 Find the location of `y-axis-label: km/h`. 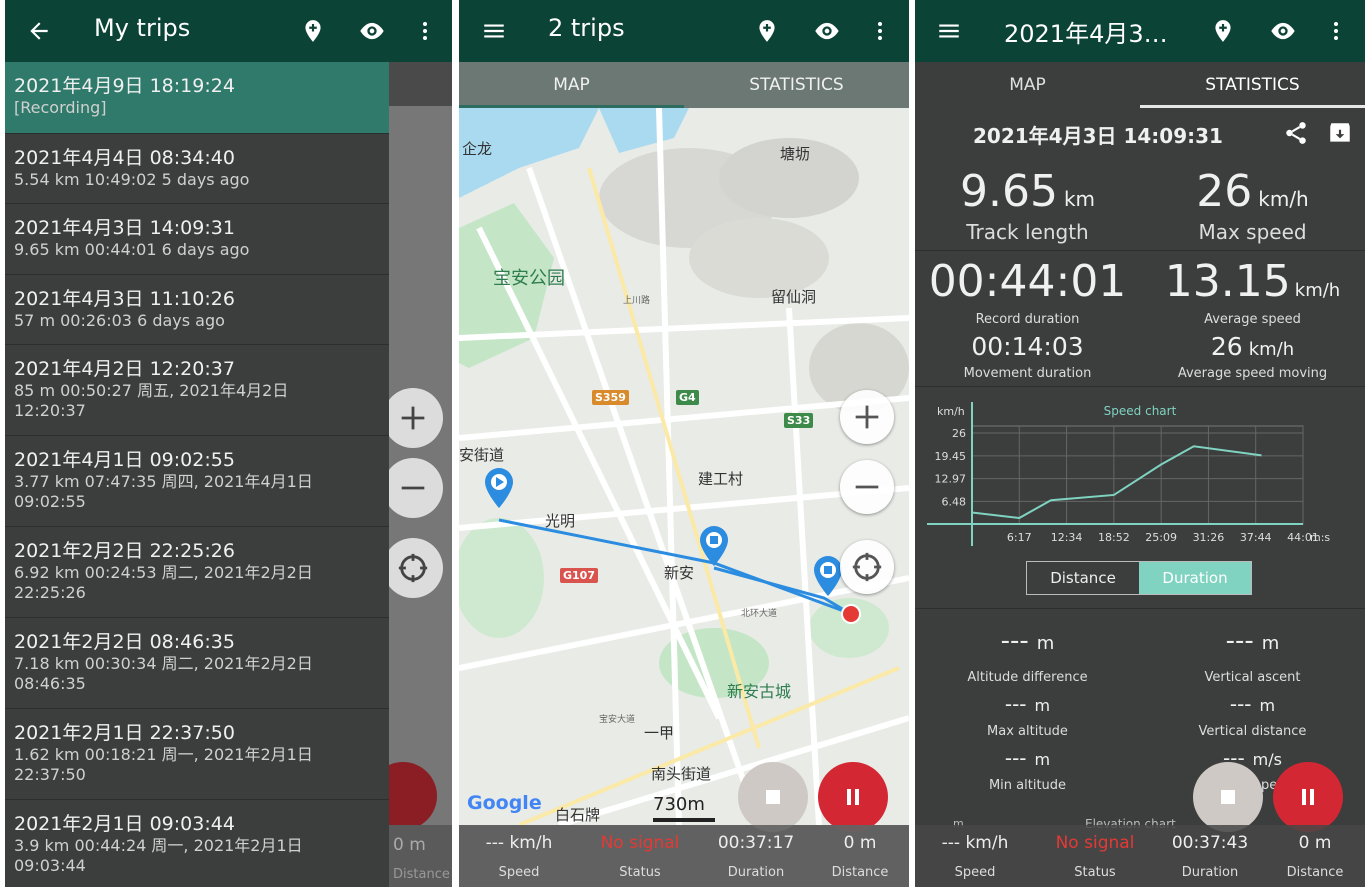

y-axis-label: km/h is located at coordinates (951, 411).